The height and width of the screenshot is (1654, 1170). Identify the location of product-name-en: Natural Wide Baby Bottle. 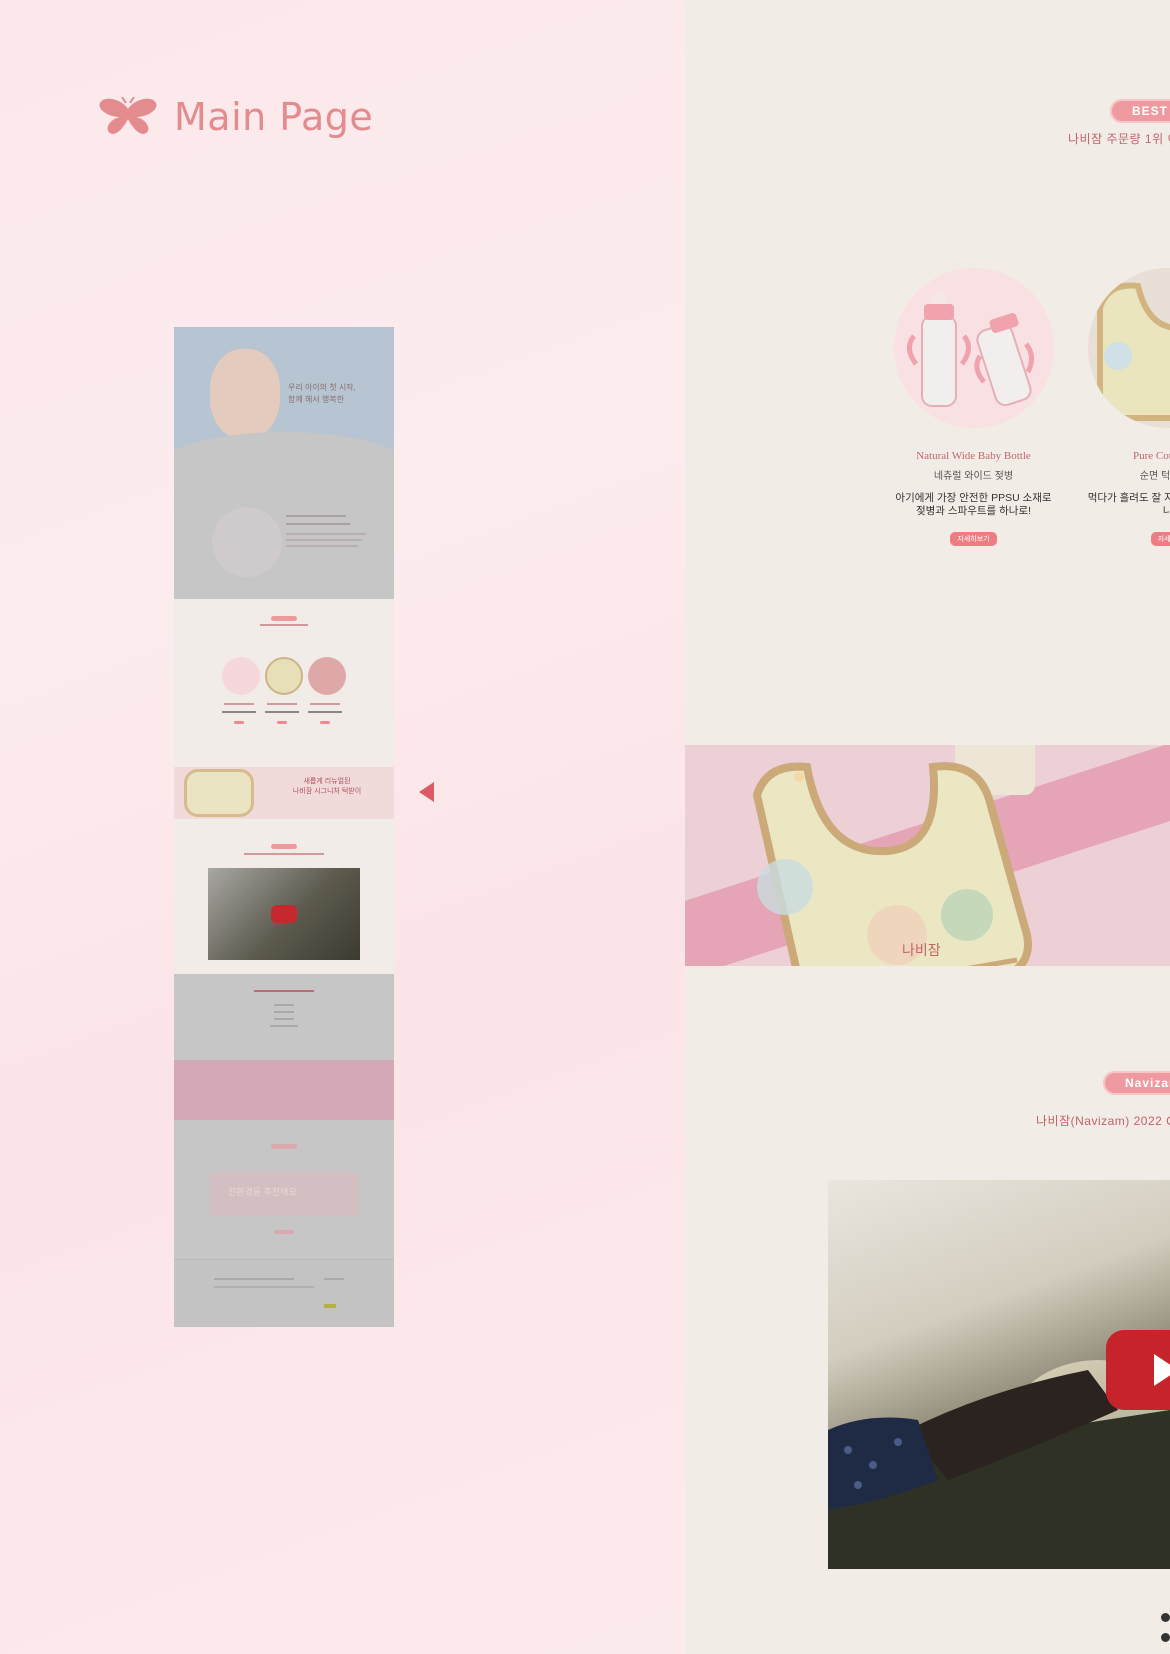
(973, 456).